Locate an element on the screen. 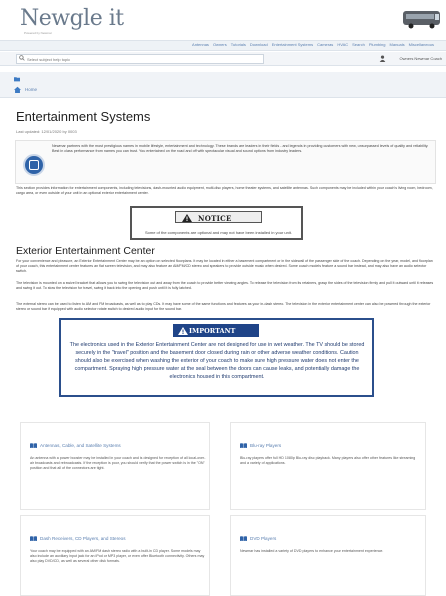 The width and height of the screenshot is (446, 596). entertainment-badge-icon is located at coordinates (34, 165).